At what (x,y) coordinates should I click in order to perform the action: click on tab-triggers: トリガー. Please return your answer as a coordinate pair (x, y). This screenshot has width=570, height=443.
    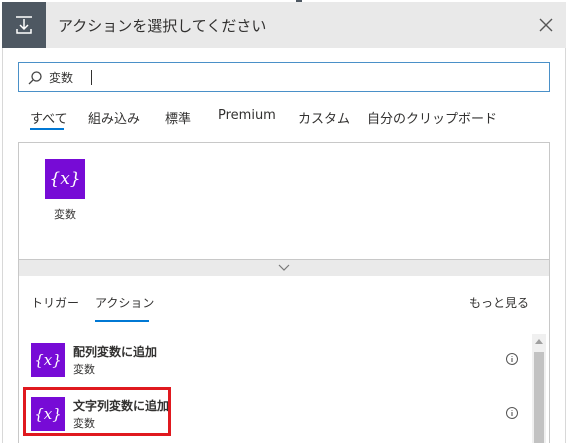
    Looking at the image, I should click on (55, 302).